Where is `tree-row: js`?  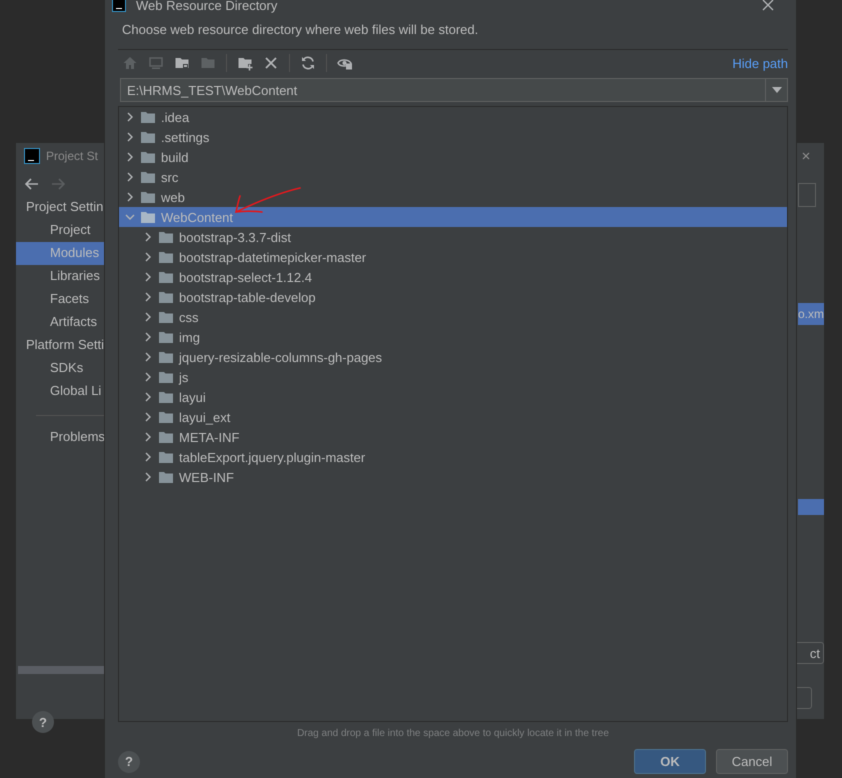 tree-row: js is located at coordinates (453, 377).